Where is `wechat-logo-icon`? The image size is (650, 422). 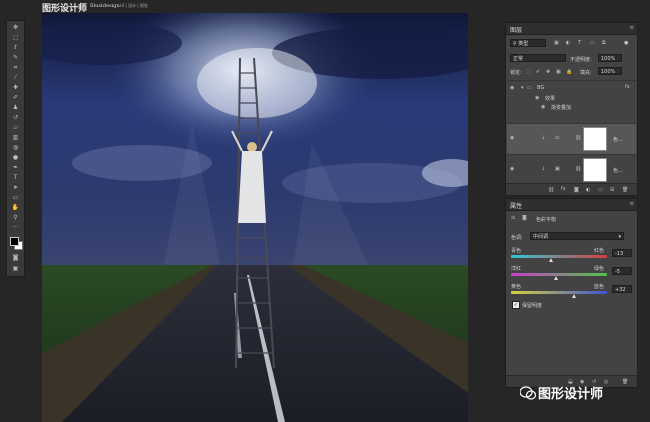
wechat-logo-icon is located at coordinates (528, 393).